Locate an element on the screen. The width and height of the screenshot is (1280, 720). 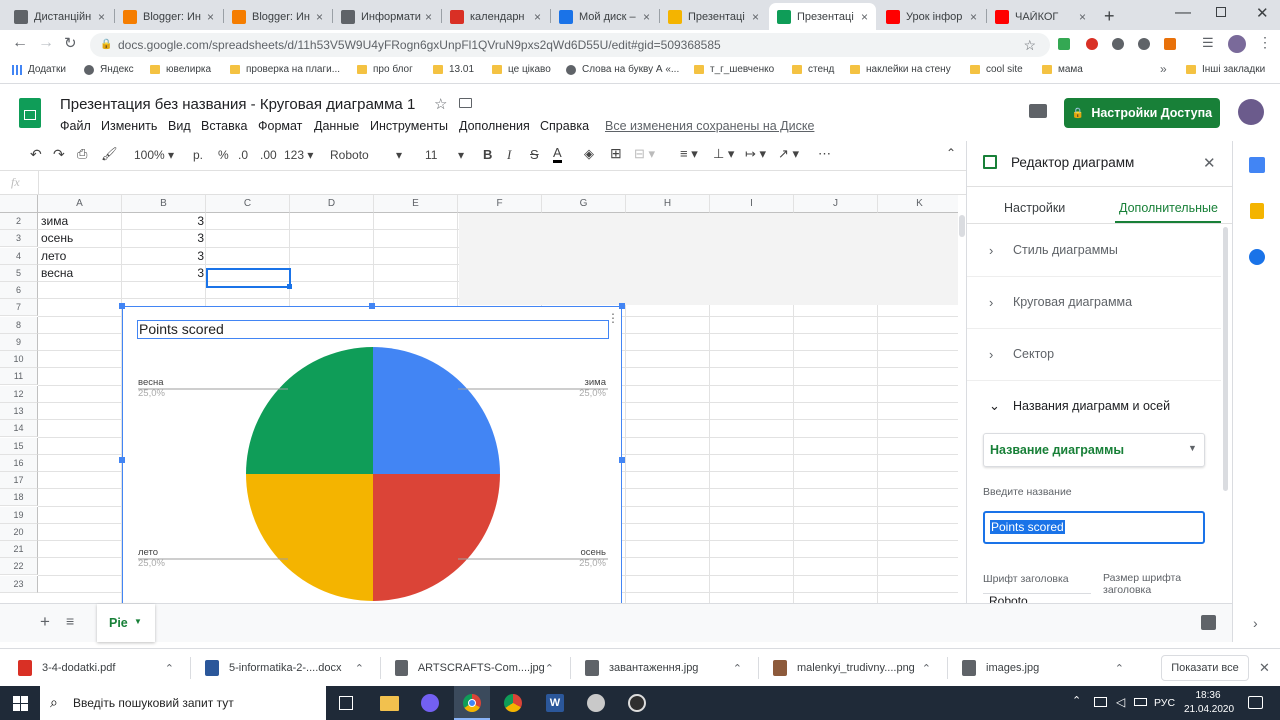
maximize-button is located at coordinates (1221, 12).